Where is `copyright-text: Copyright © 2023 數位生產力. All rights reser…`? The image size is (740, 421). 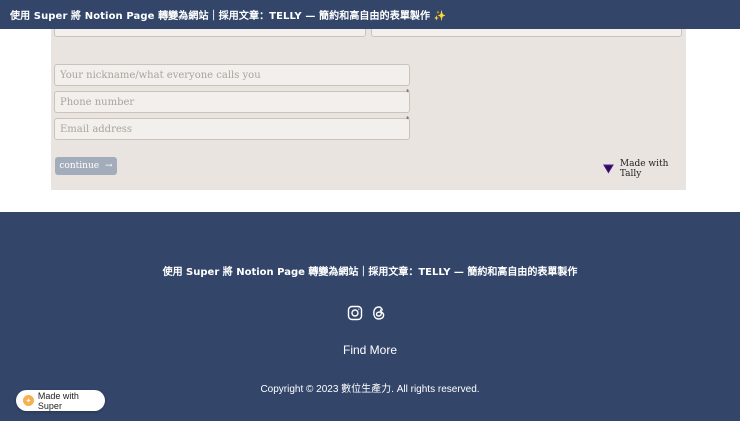 copyright-text: Copyright © 2023 數位生產力. All rights reser… is located at coordinates (370, 389).